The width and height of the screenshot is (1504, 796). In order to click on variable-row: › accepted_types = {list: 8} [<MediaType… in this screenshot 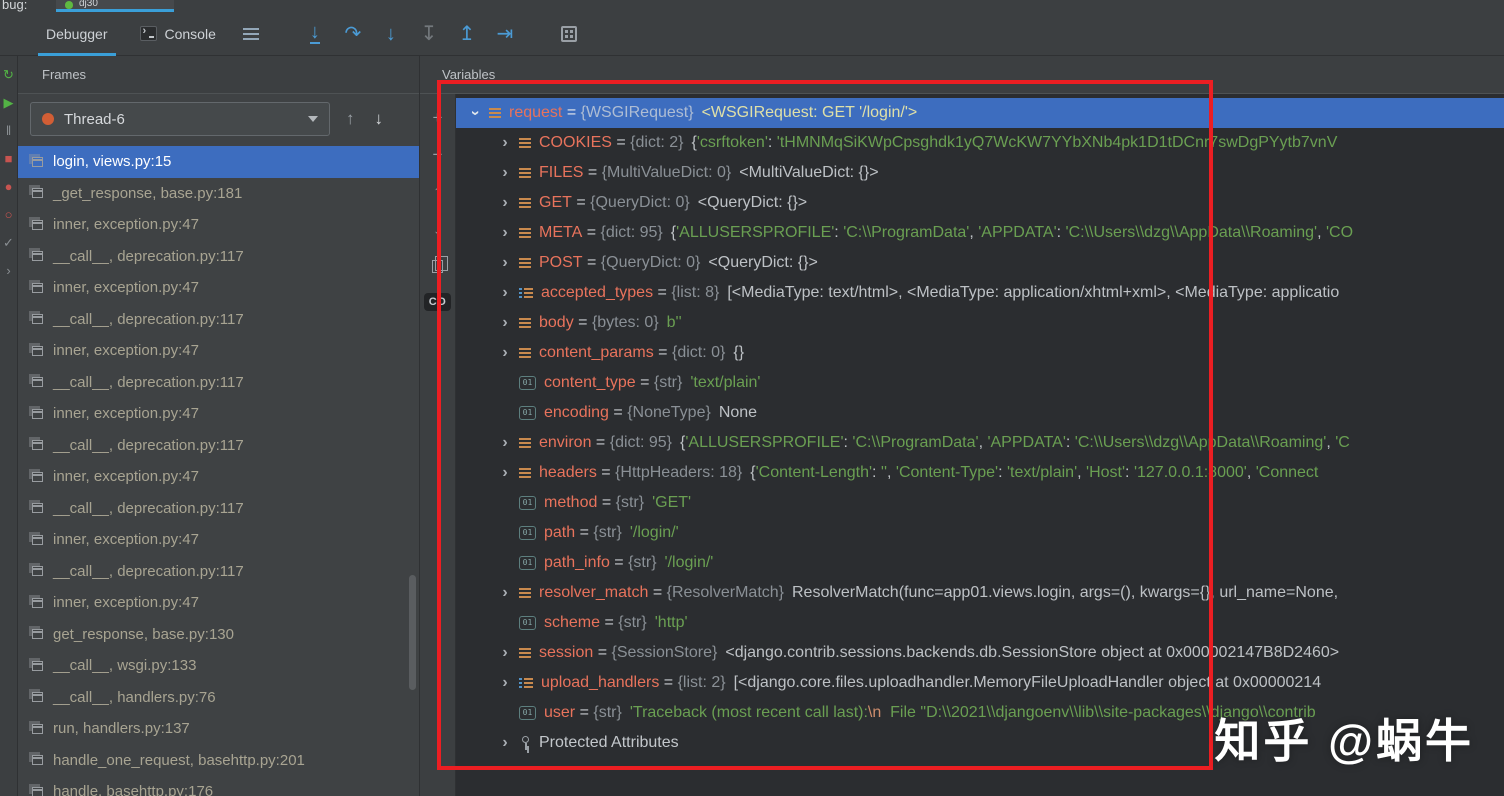, I will do `click(980, 293)`.